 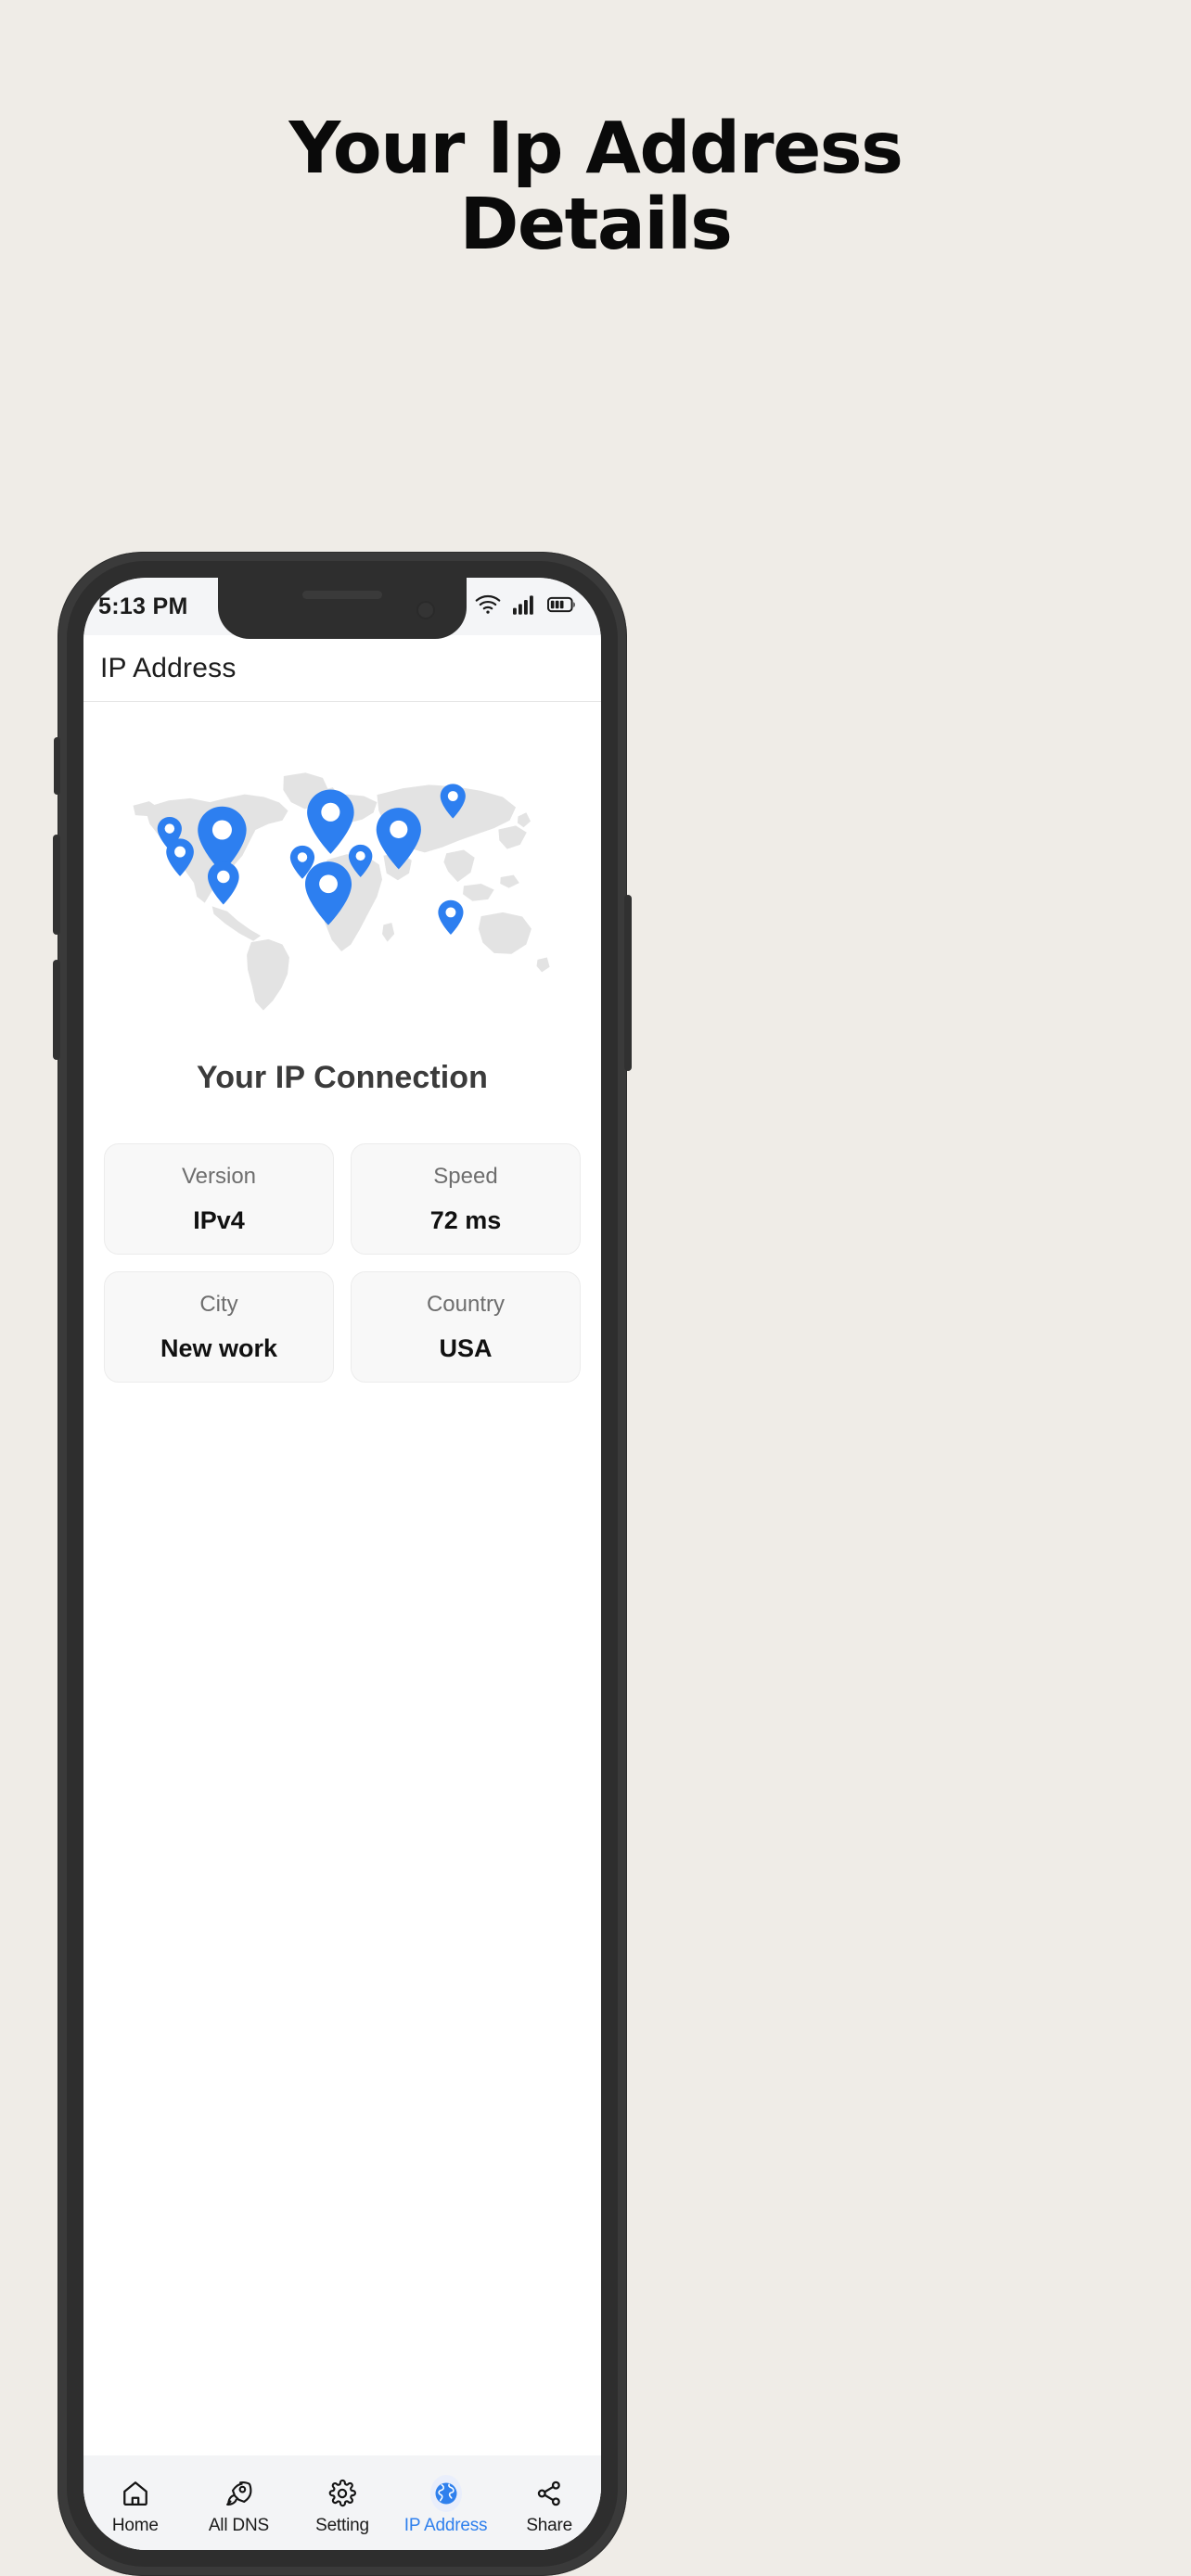 I want to click on info-card-version: Version IPv4, so click(x=219, y=1199).